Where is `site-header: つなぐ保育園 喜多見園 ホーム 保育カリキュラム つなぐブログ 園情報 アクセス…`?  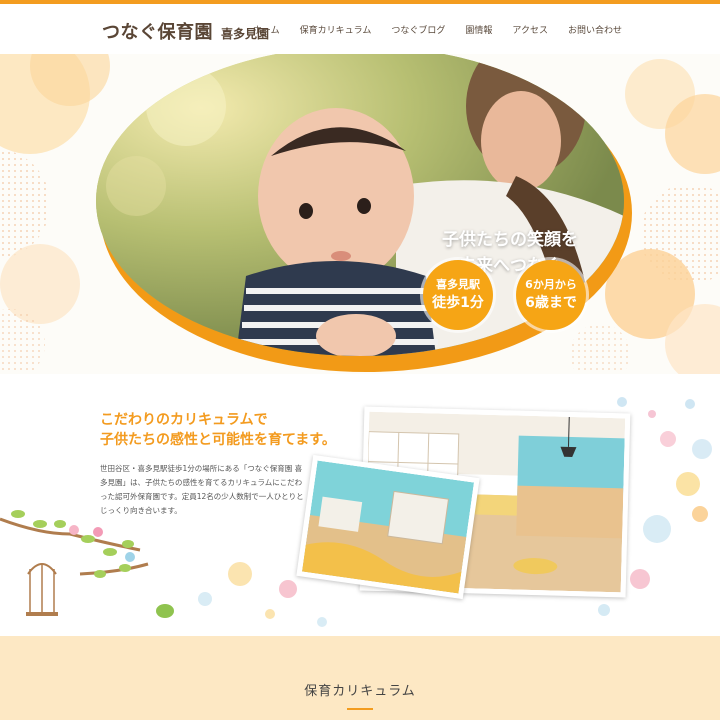
site-header: つなぐ保育園 喜多見園 ホーム 保育カリキュラム つなぐブログ 園情報 アクセス… is located at coordinates (360, 29).